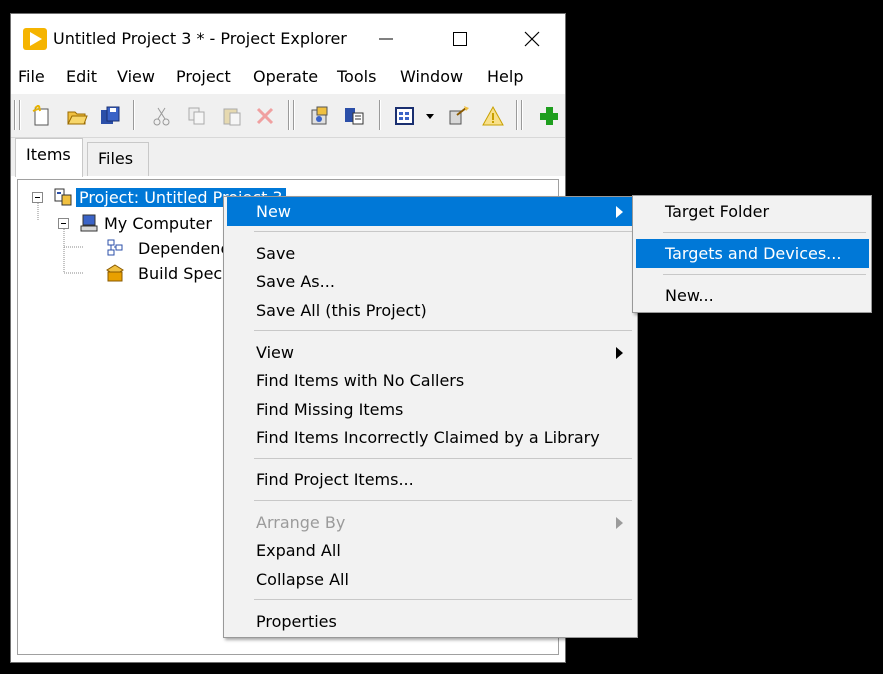 The width and height of the screenshot is (883, 674). Describe the element at coordinates (431, 621) in the screenshot. I see `menu-item-properties: Properties` at that location.